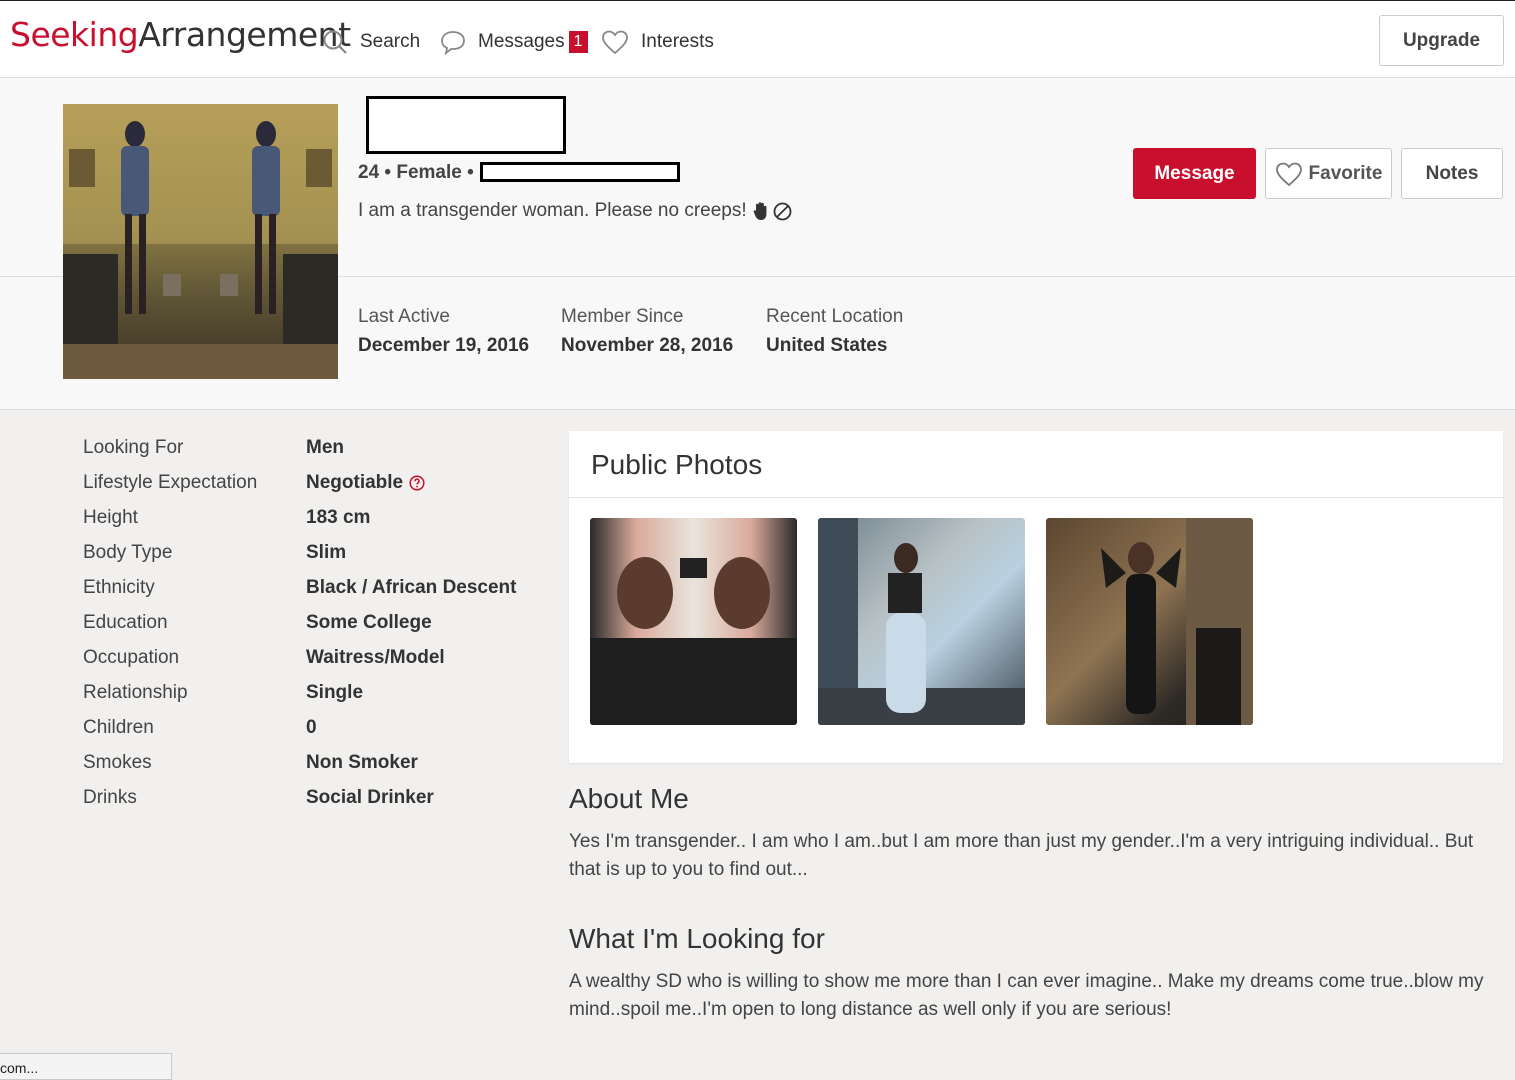 This screenshot has width=1515, height=1080. I want to click on detail-label: Lifestyle Expectation, so click(170, 482).